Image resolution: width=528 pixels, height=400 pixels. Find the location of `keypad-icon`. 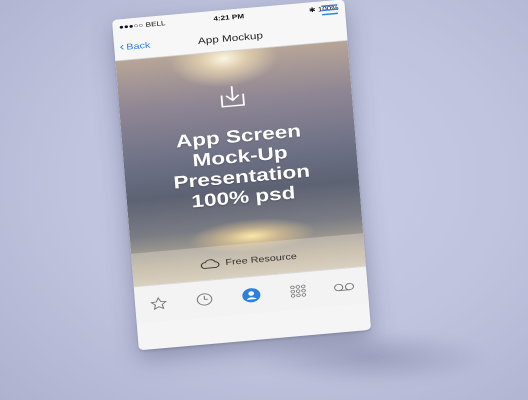

keypad-icon is located at coordinates (297, 291).